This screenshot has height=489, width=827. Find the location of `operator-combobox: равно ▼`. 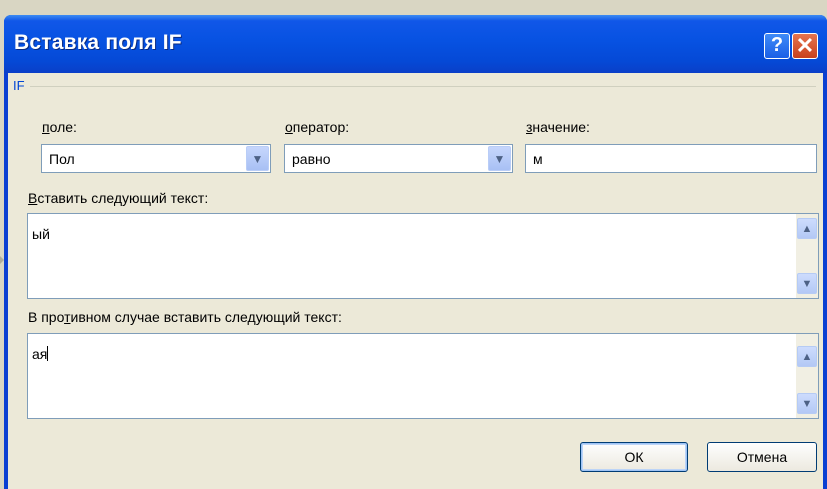

operator-combobox: равно ▼ is located at coordinates (398, 158).